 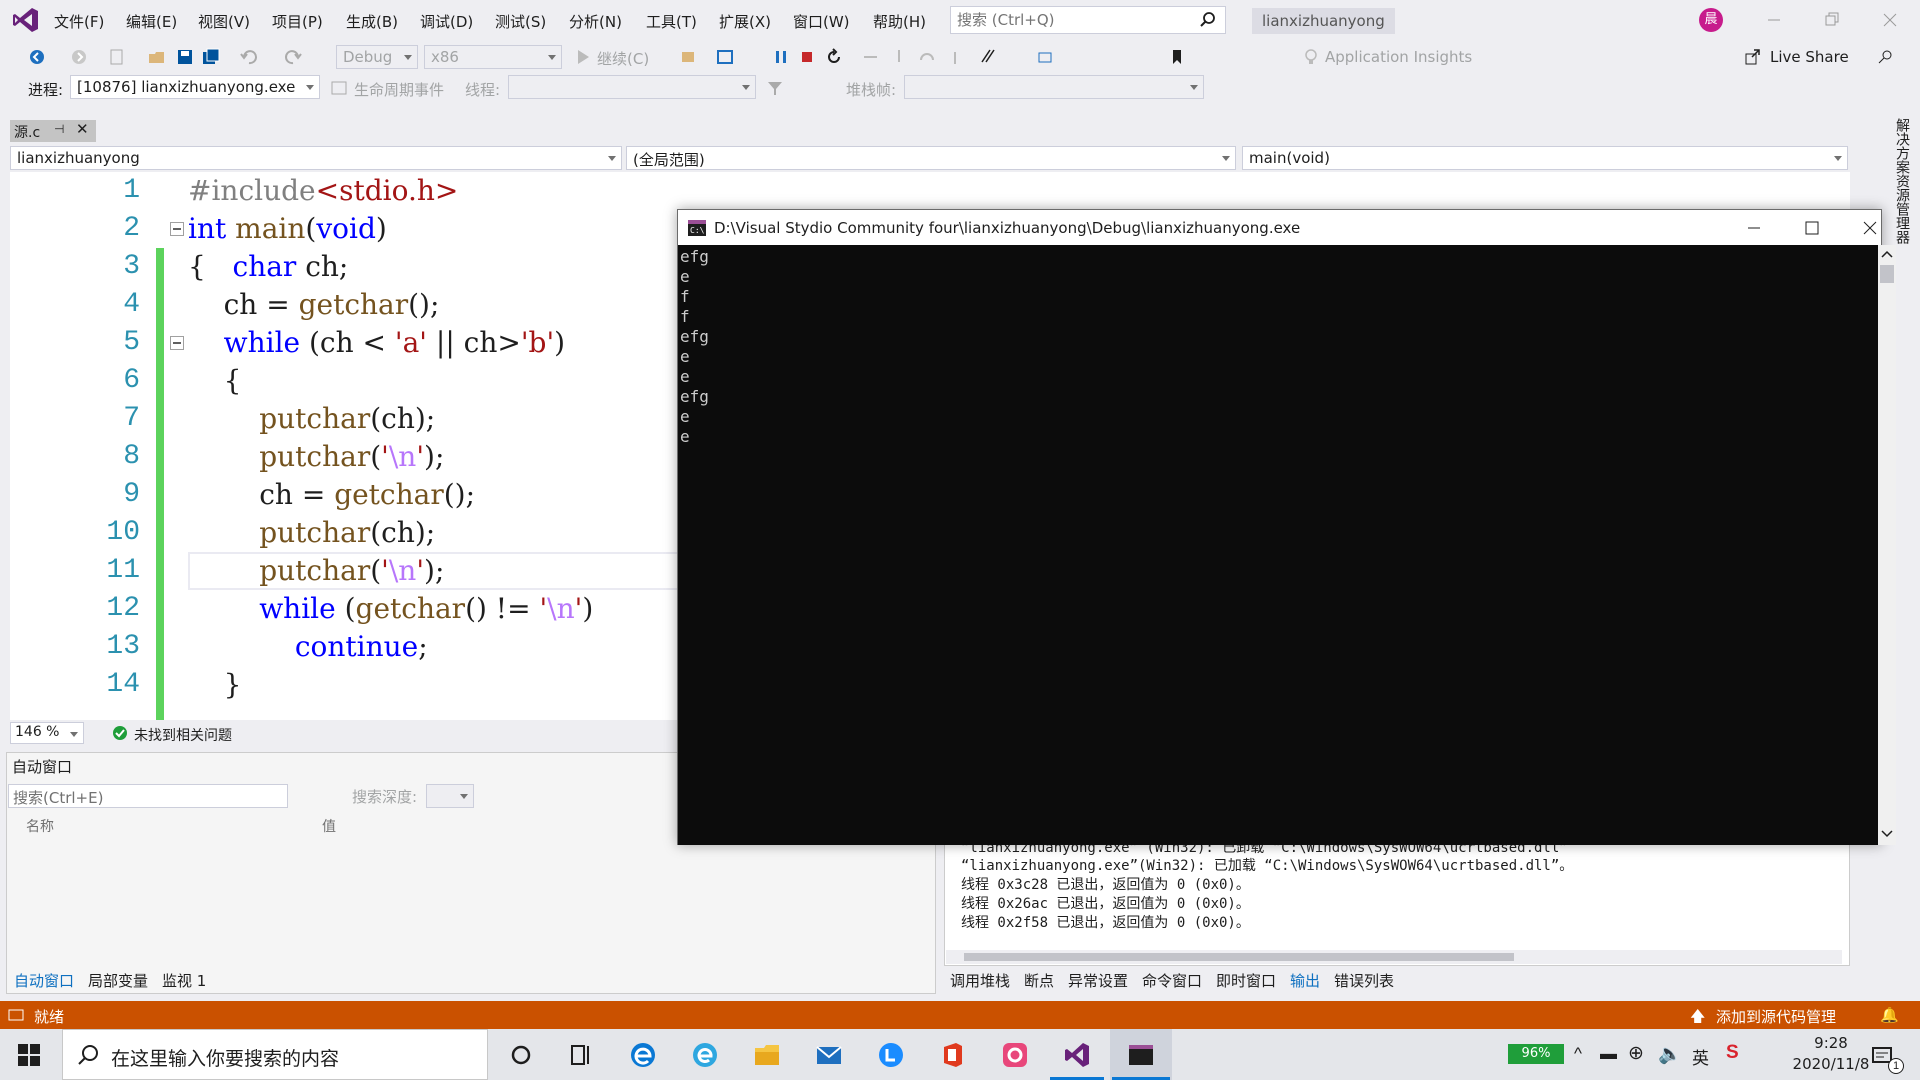 I want to click on menu-project: 项目(P), so click(x=297, y=21).